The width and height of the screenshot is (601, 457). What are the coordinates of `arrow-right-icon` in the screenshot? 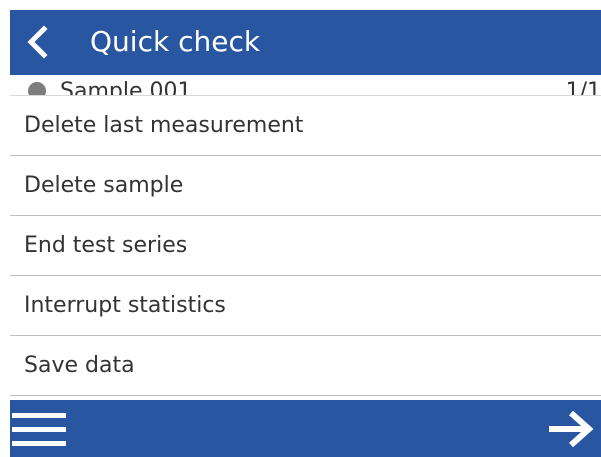 It's located at (571, 432).